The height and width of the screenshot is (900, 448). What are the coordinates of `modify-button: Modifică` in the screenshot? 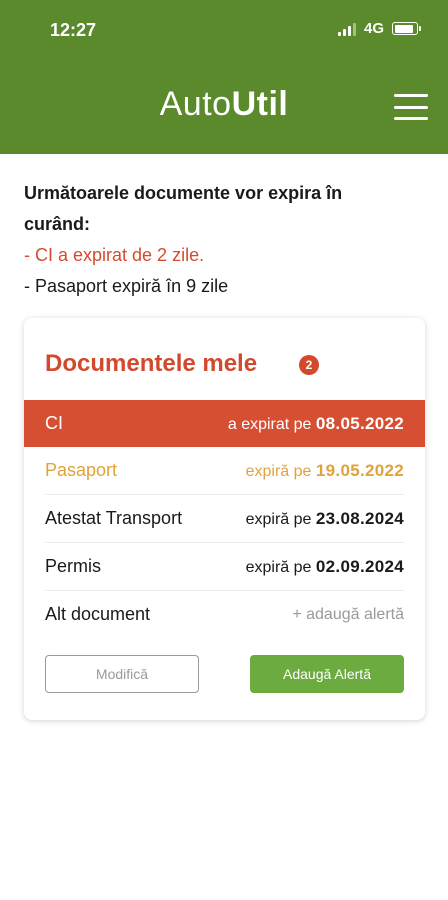 It's located at (122, 674).